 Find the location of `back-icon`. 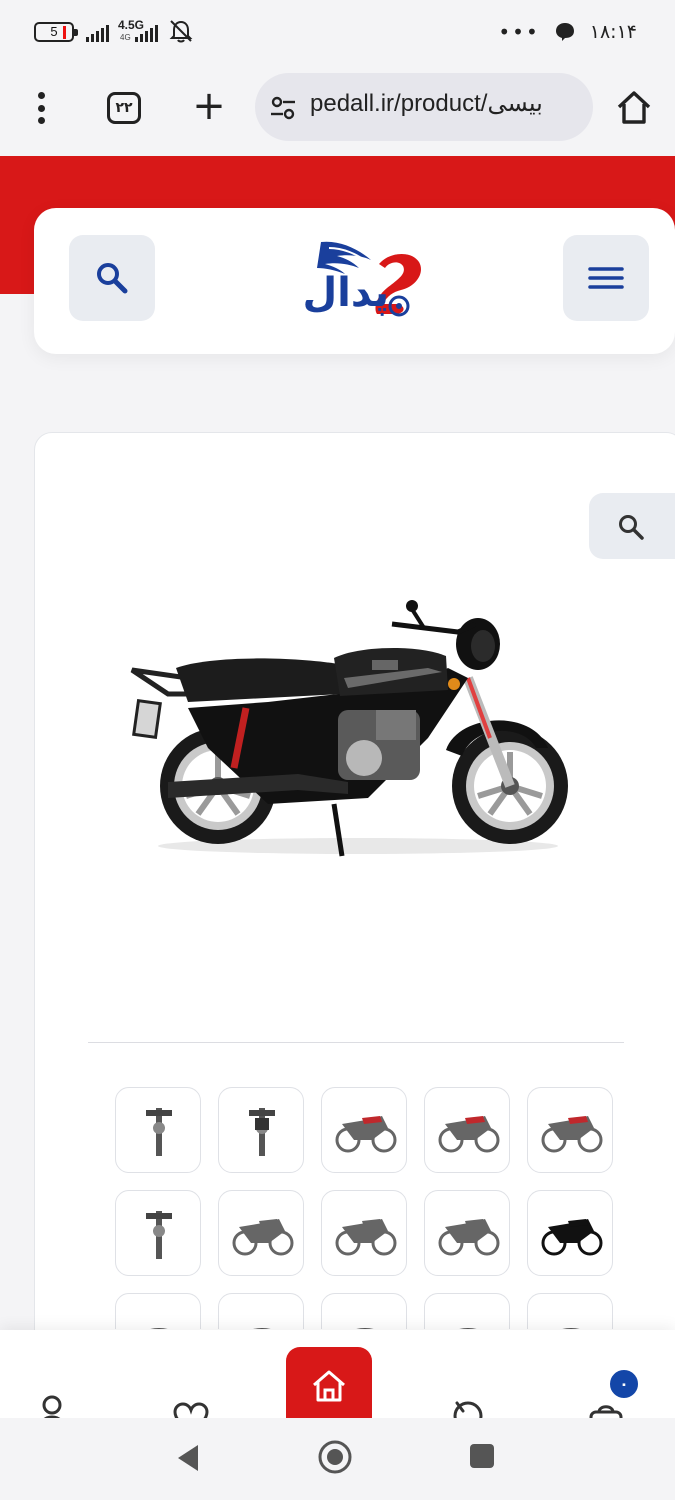

back-icon is located at coordinates (188, 1458).